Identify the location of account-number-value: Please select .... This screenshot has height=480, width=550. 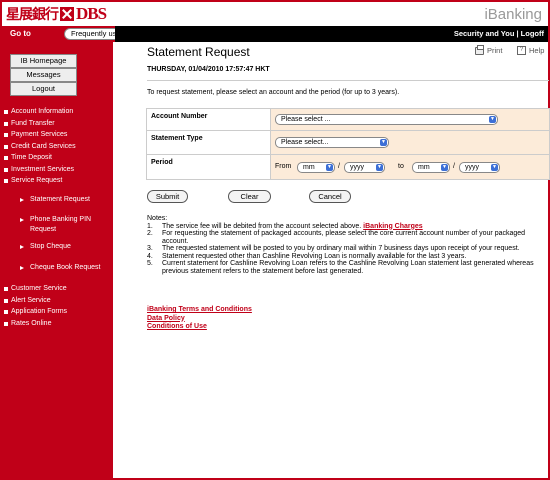
(306, 119).